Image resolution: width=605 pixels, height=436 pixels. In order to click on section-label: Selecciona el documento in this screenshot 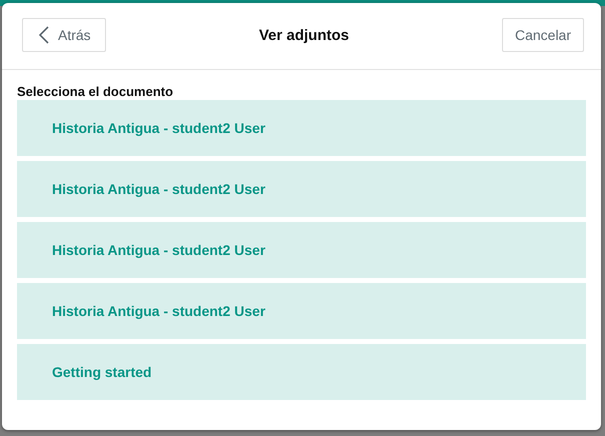, I will do `click(95, 92)`.